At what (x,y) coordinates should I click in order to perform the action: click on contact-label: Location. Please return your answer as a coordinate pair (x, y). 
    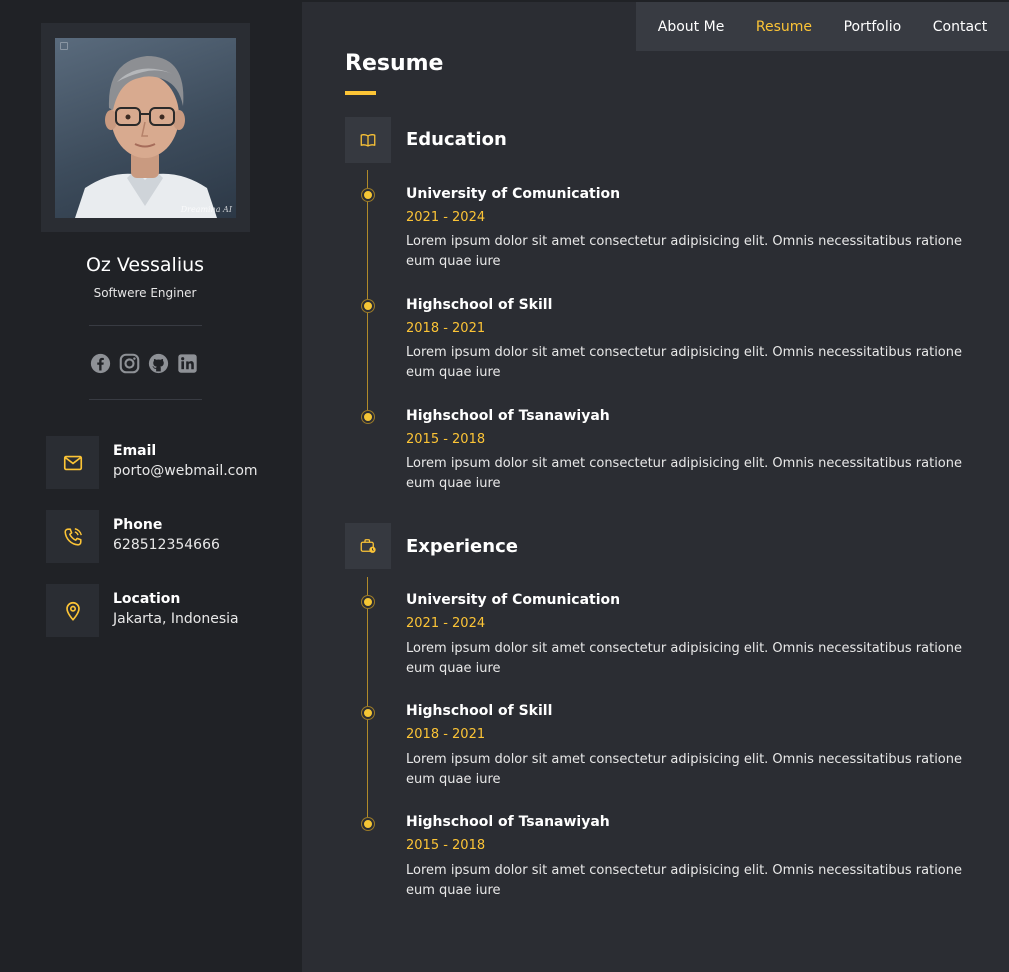
    Looking at the image, I should click on (147, 599).